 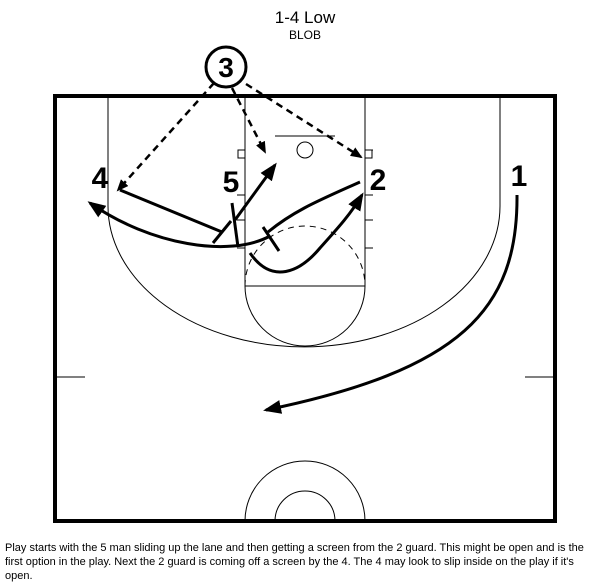 I want to click on free-throw-circle-lower, so click(x=305, y=316).